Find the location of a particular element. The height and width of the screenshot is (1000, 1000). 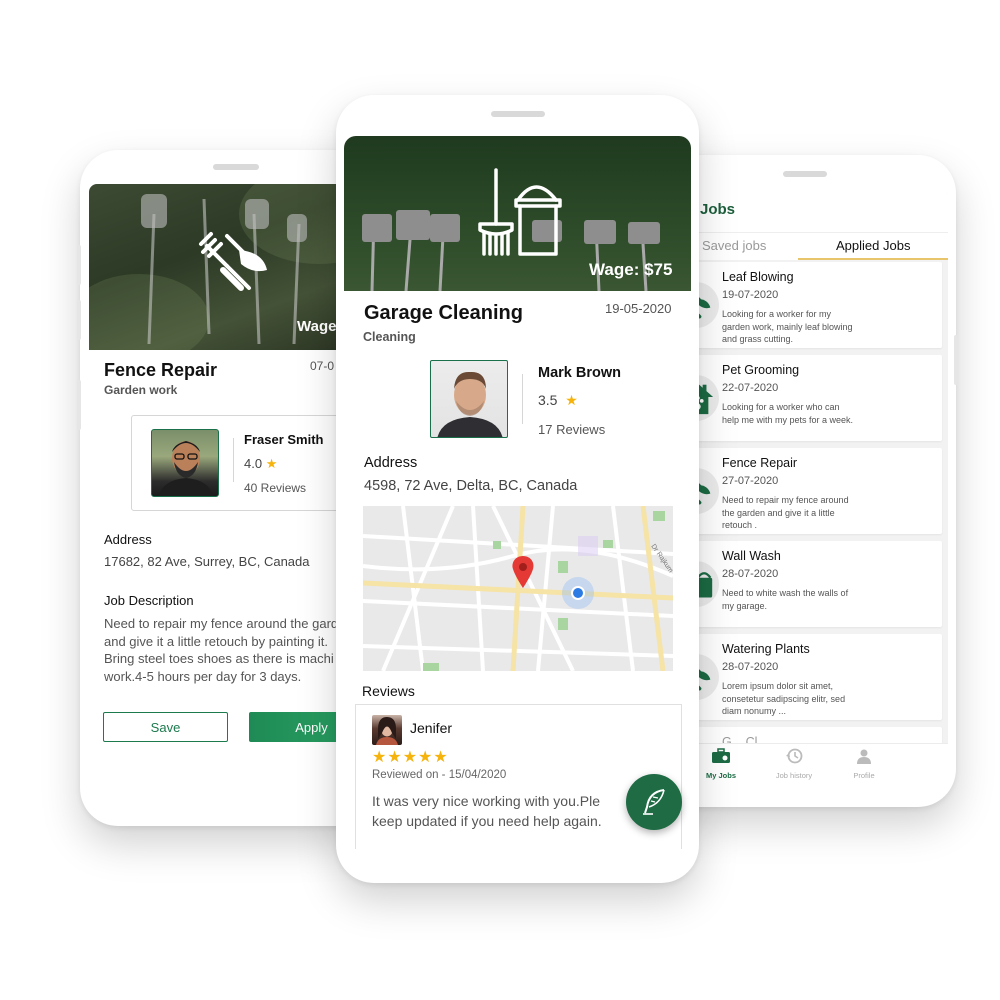

job-date: 19-07-2020 is located at coordinates (750, 295).